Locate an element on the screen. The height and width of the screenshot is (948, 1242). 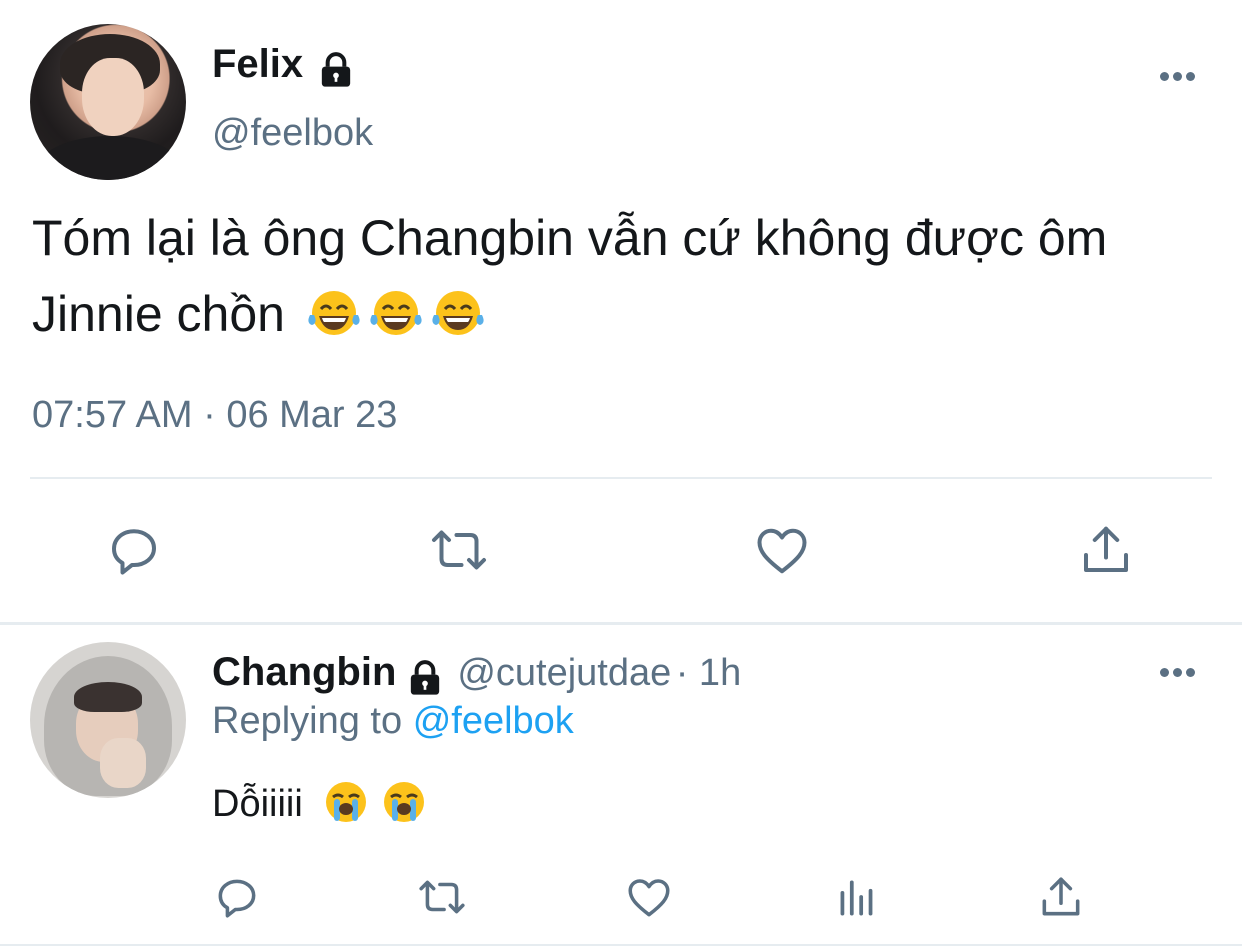
reply-action-retweet-icon is located at coordinates (442, 897).